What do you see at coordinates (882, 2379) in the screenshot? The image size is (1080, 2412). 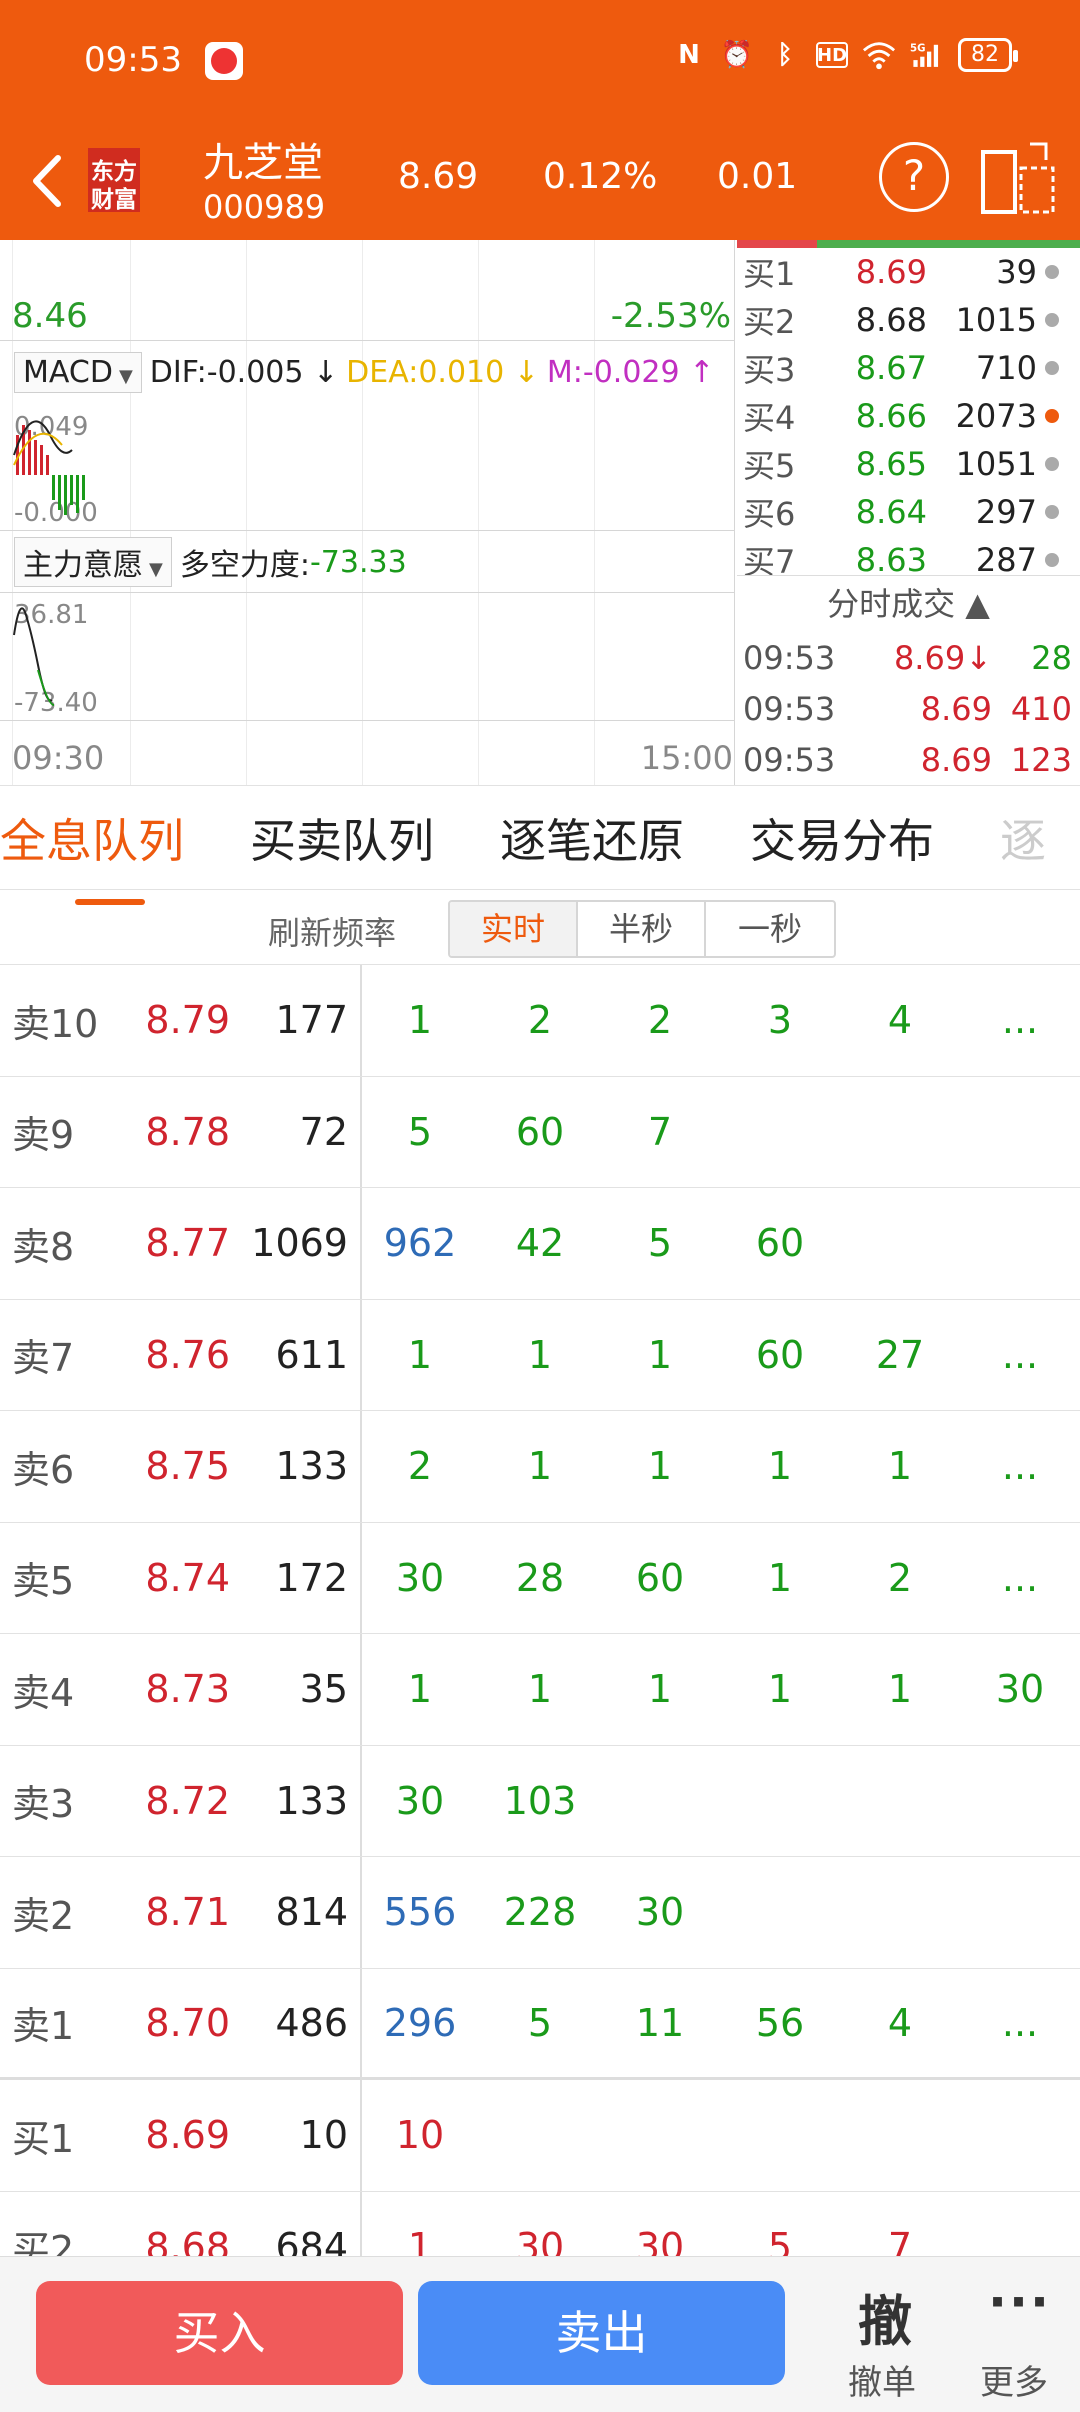 I see `cancel-order-label: 撤单` at bounding box center [882, 2379].